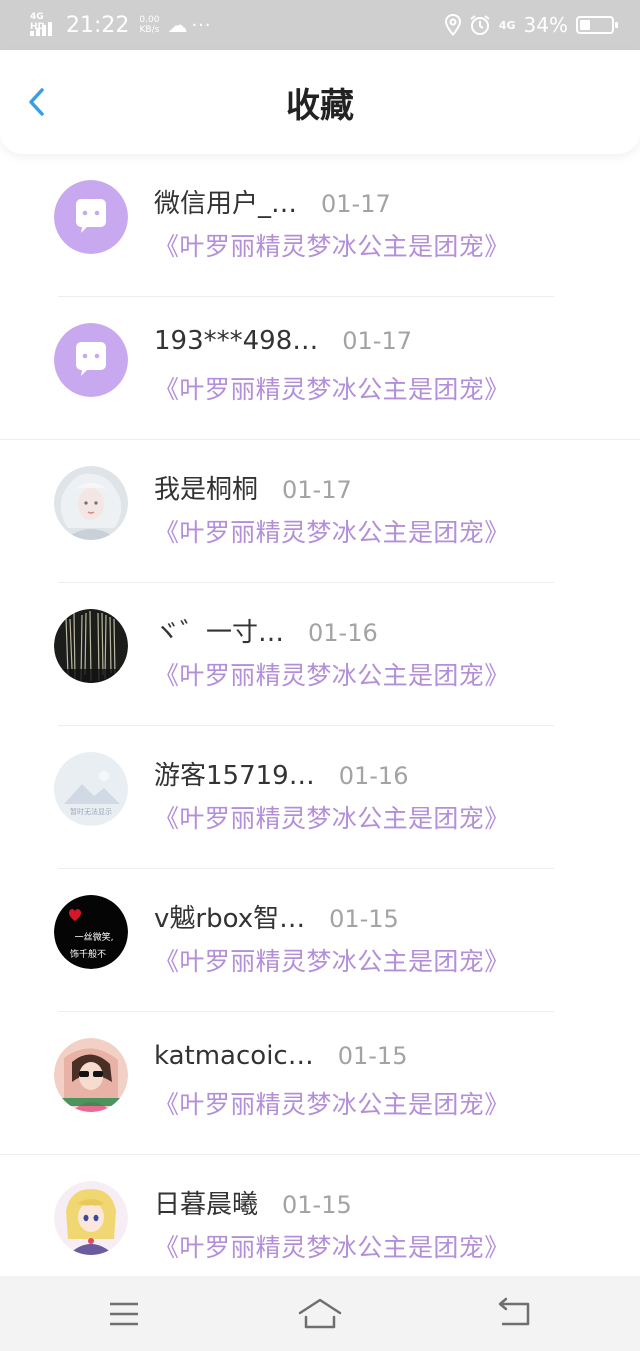 Image resolution: width=640 pixels, height=1351 pixels. I want to click on girl-sunglasses-image, so click(91, 1075).